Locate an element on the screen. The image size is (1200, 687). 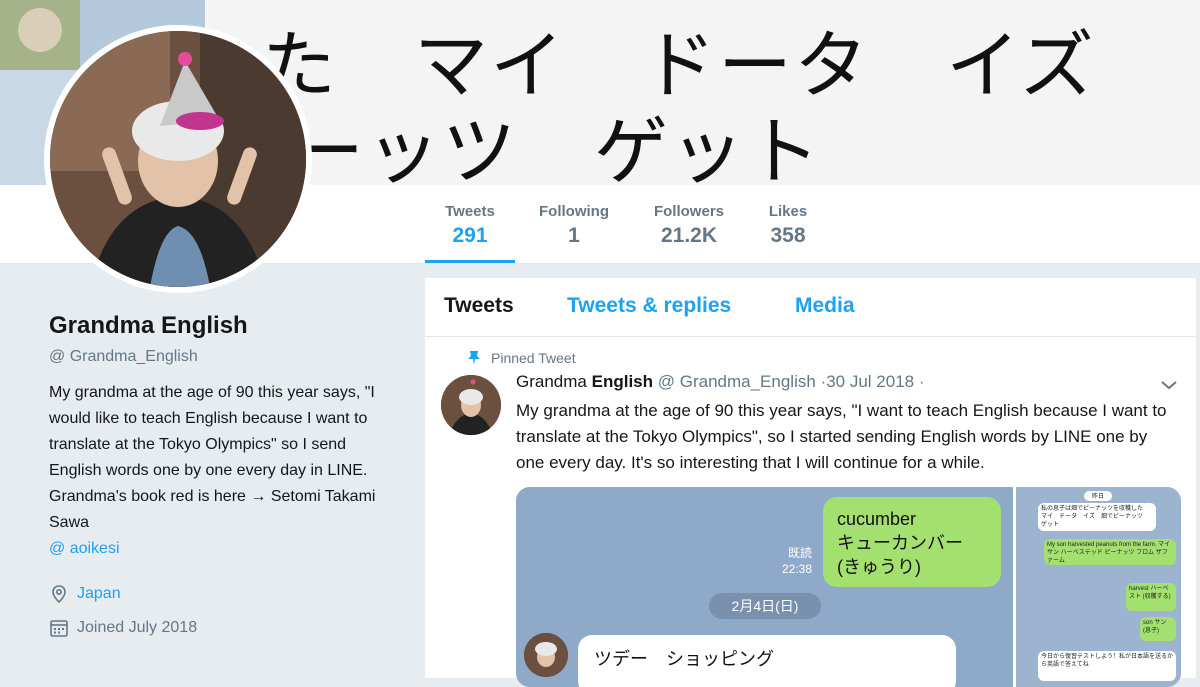
read-time: 22:38 is located at coordinates (797, 569).